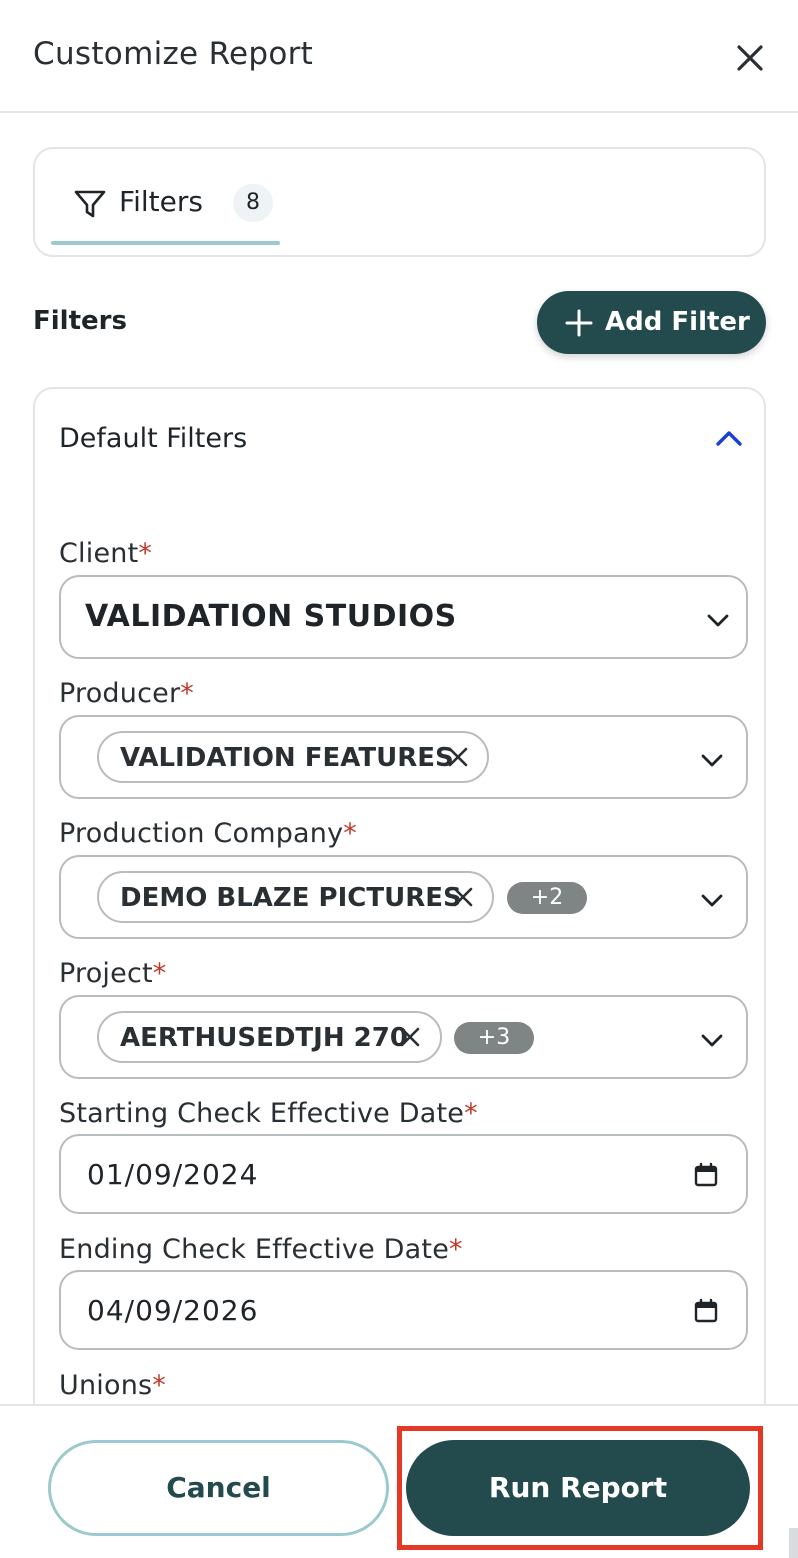  I want to click on dialog-footer: Cancel Run Report, so click(399, 1481).